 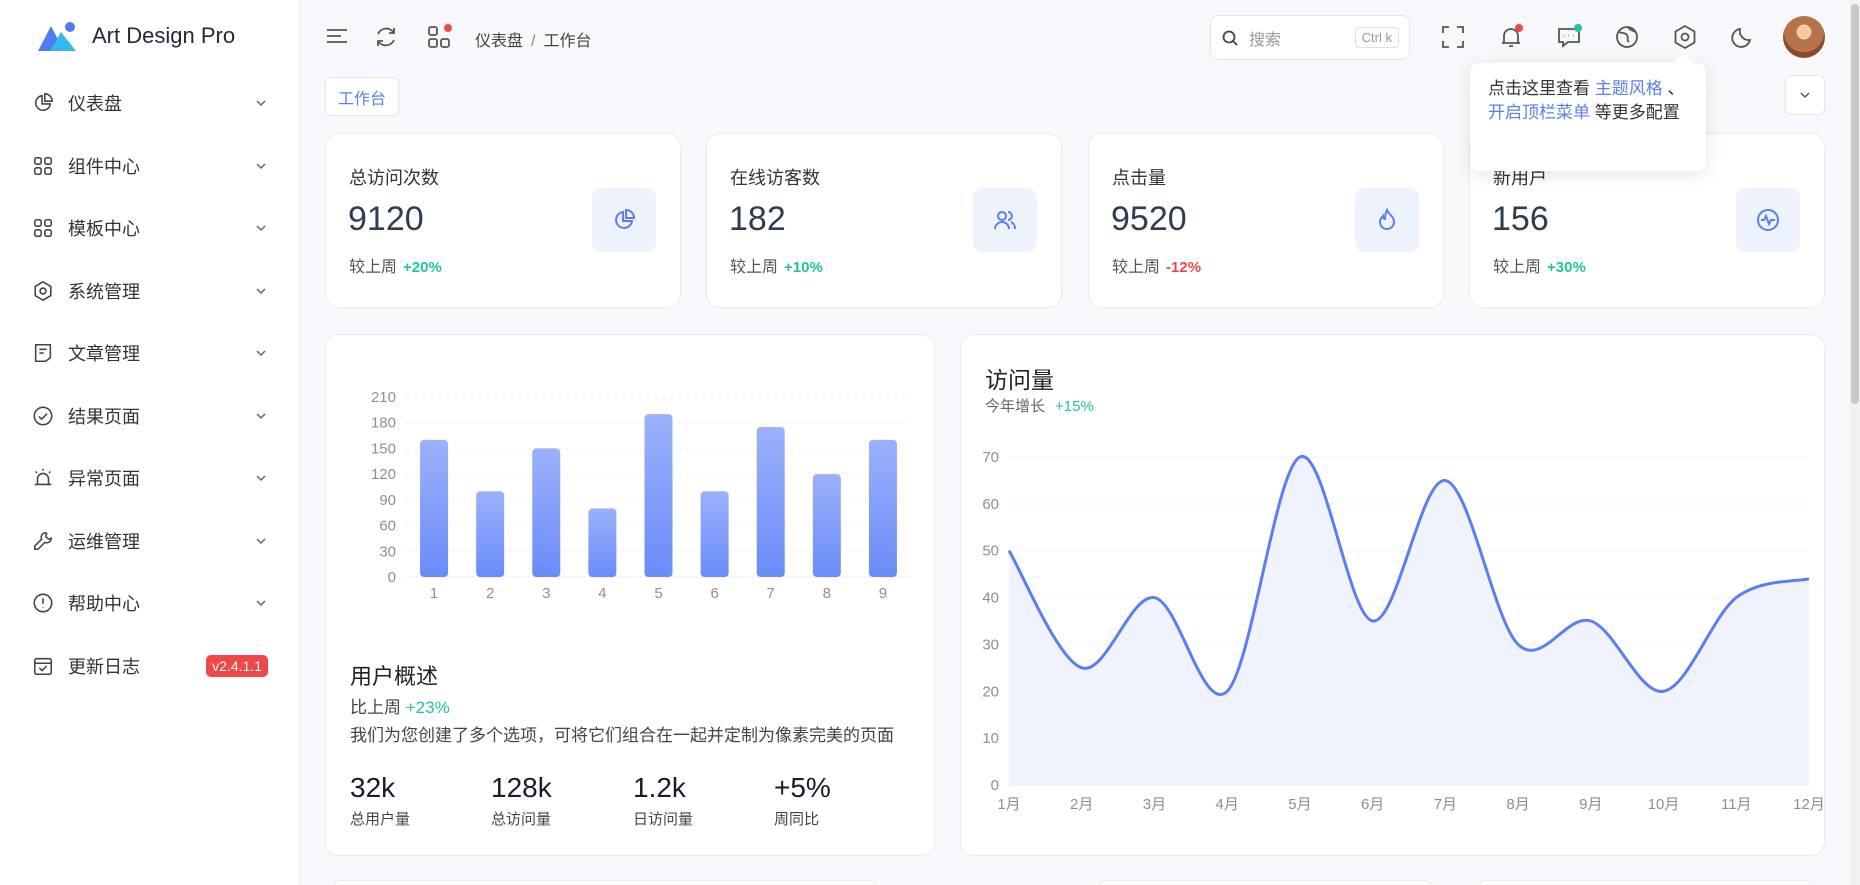 What do you see at coordinates (150, 541) in the screenshot?
I see `sidebar-item-ops: 运维管理` at bounding box center [150, 541].